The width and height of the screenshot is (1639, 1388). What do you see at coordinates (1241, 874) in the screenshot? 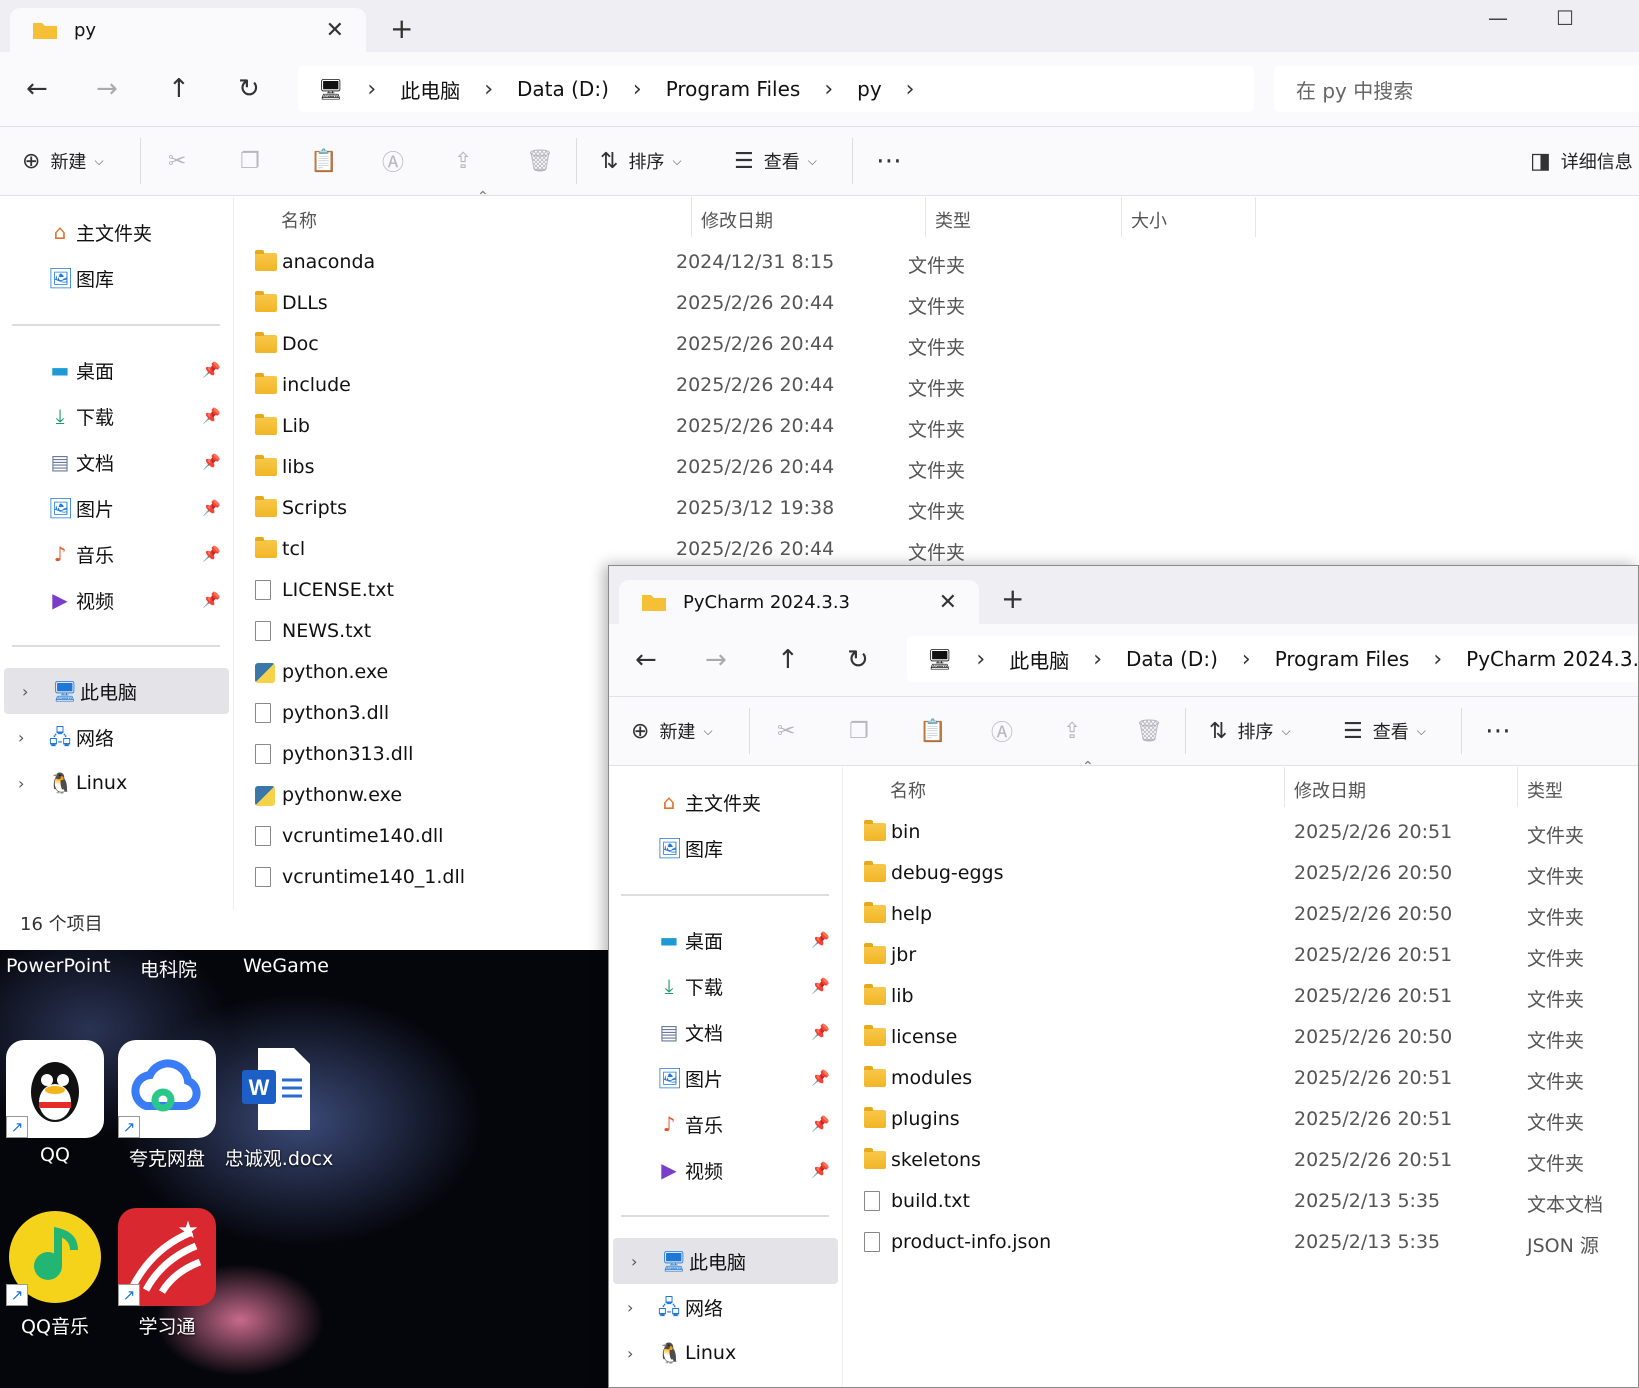
I see `table-row: debug-eggs 2025/2/26 20:50 文件夹` at bounding box center [1241, 874].